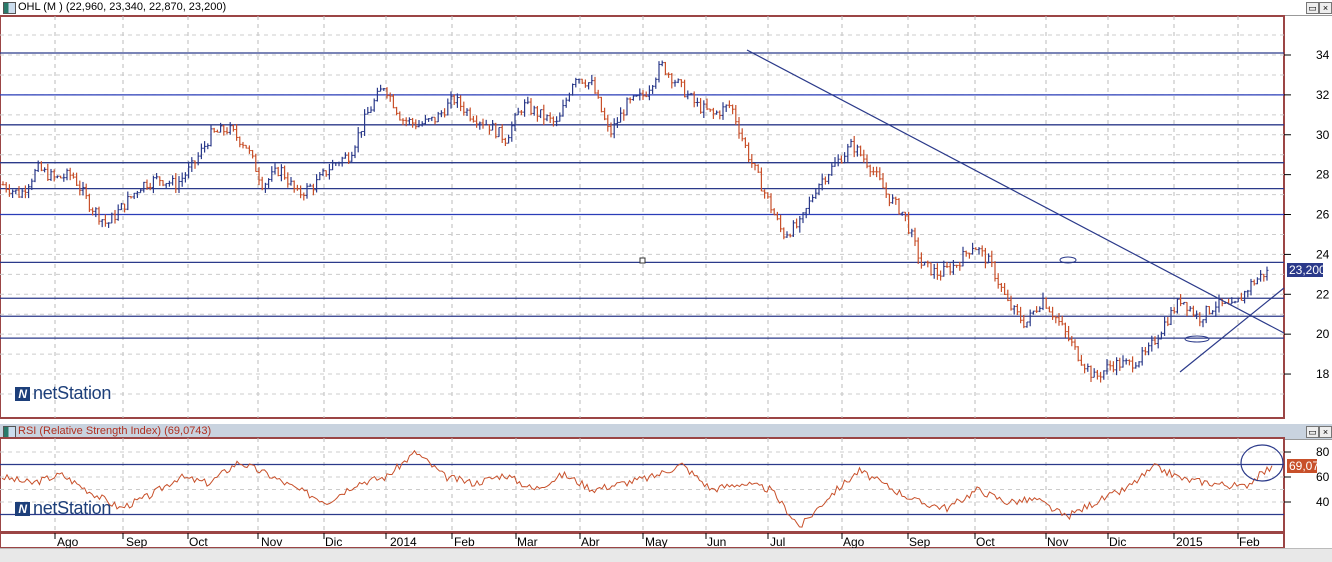 This screenshot has width=1332, height=562. I want to click on last-price-label: 23,200, so click(1307, 270).